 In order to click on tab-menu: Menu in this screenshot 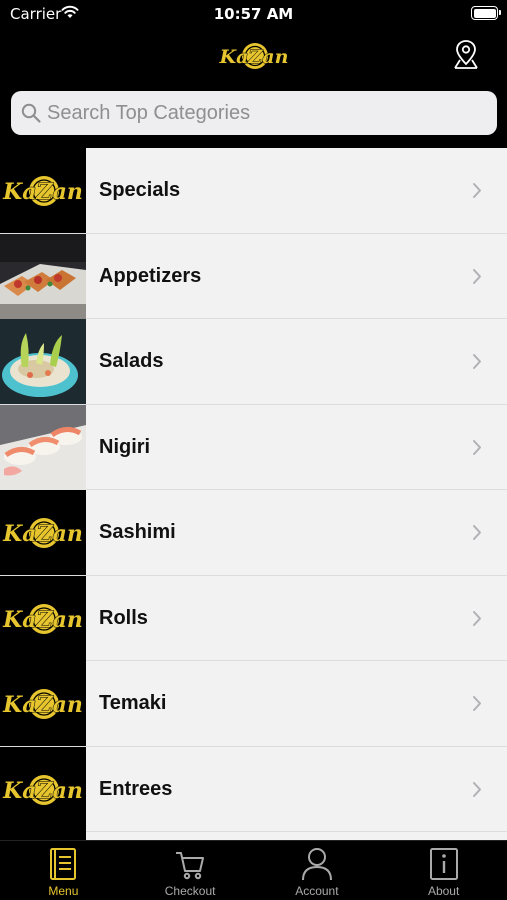, I will do `click(63, 870)`.